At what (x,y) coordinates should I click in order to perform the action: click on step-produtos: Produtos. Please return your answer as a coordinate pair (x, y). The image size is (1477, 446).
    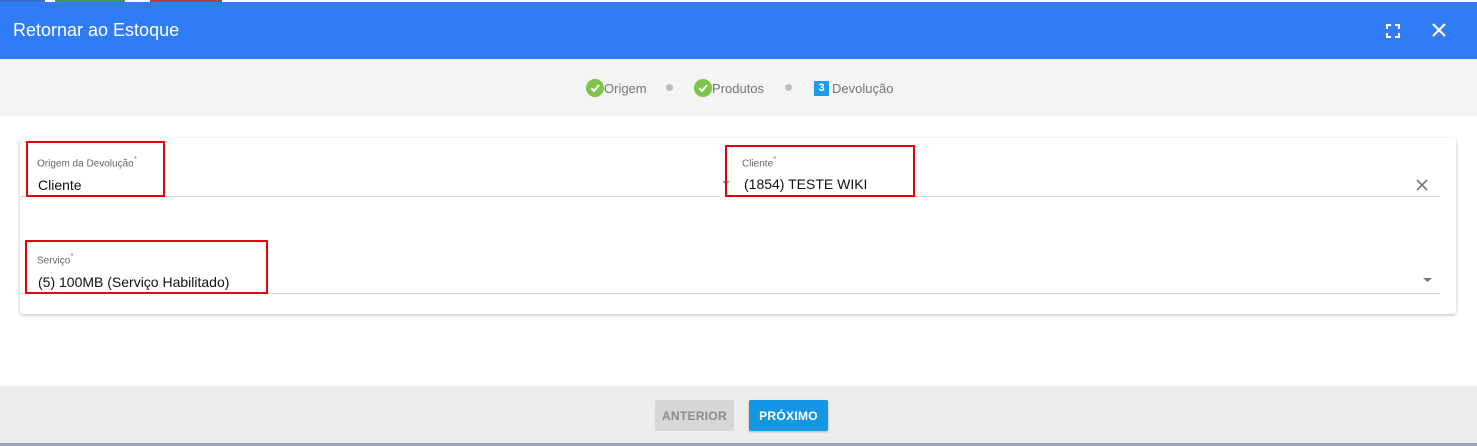
    Looking at the image, I should click on (729, 88).